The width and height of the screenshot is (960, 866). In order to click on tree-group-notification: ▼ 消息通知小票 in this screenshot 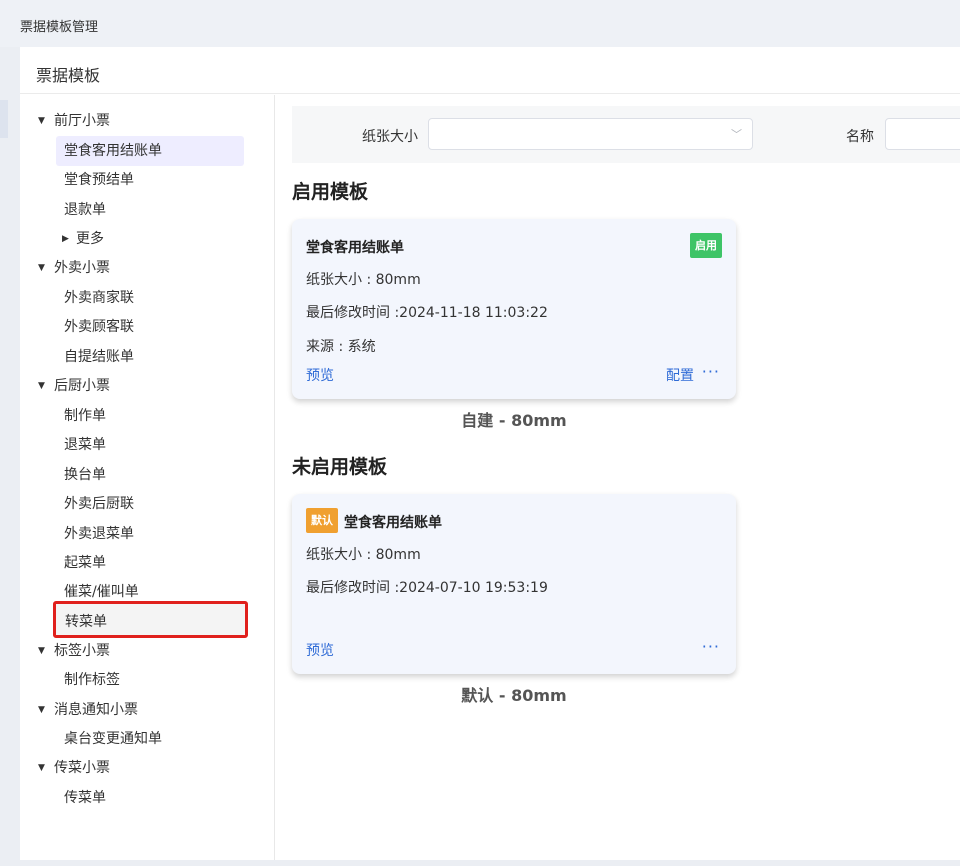, I will do `click(88, 710)`.